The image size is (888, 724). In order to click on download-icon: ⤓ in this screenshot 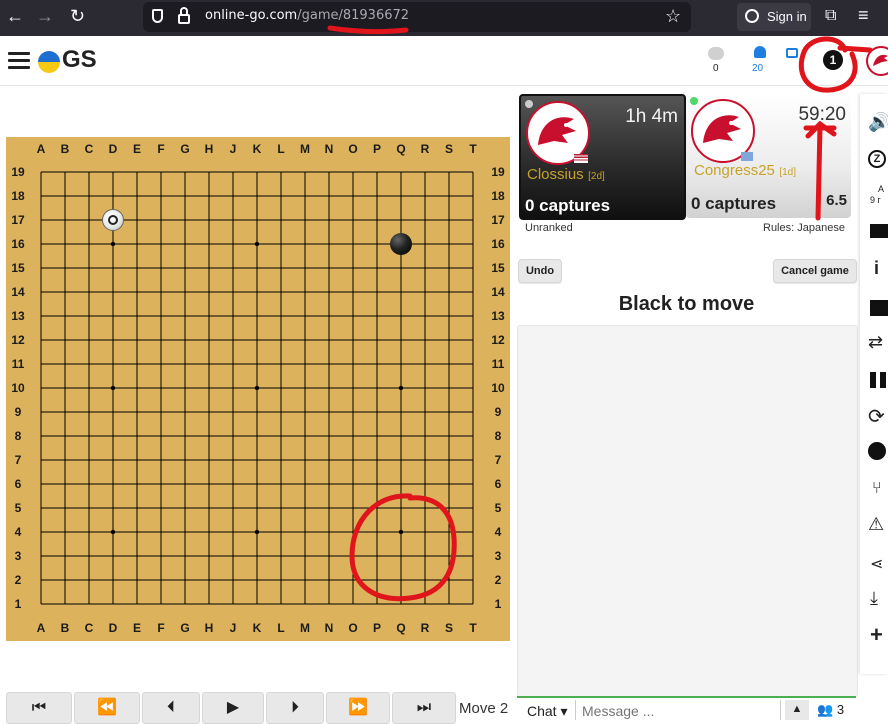, I will do `click(874, 598)`.